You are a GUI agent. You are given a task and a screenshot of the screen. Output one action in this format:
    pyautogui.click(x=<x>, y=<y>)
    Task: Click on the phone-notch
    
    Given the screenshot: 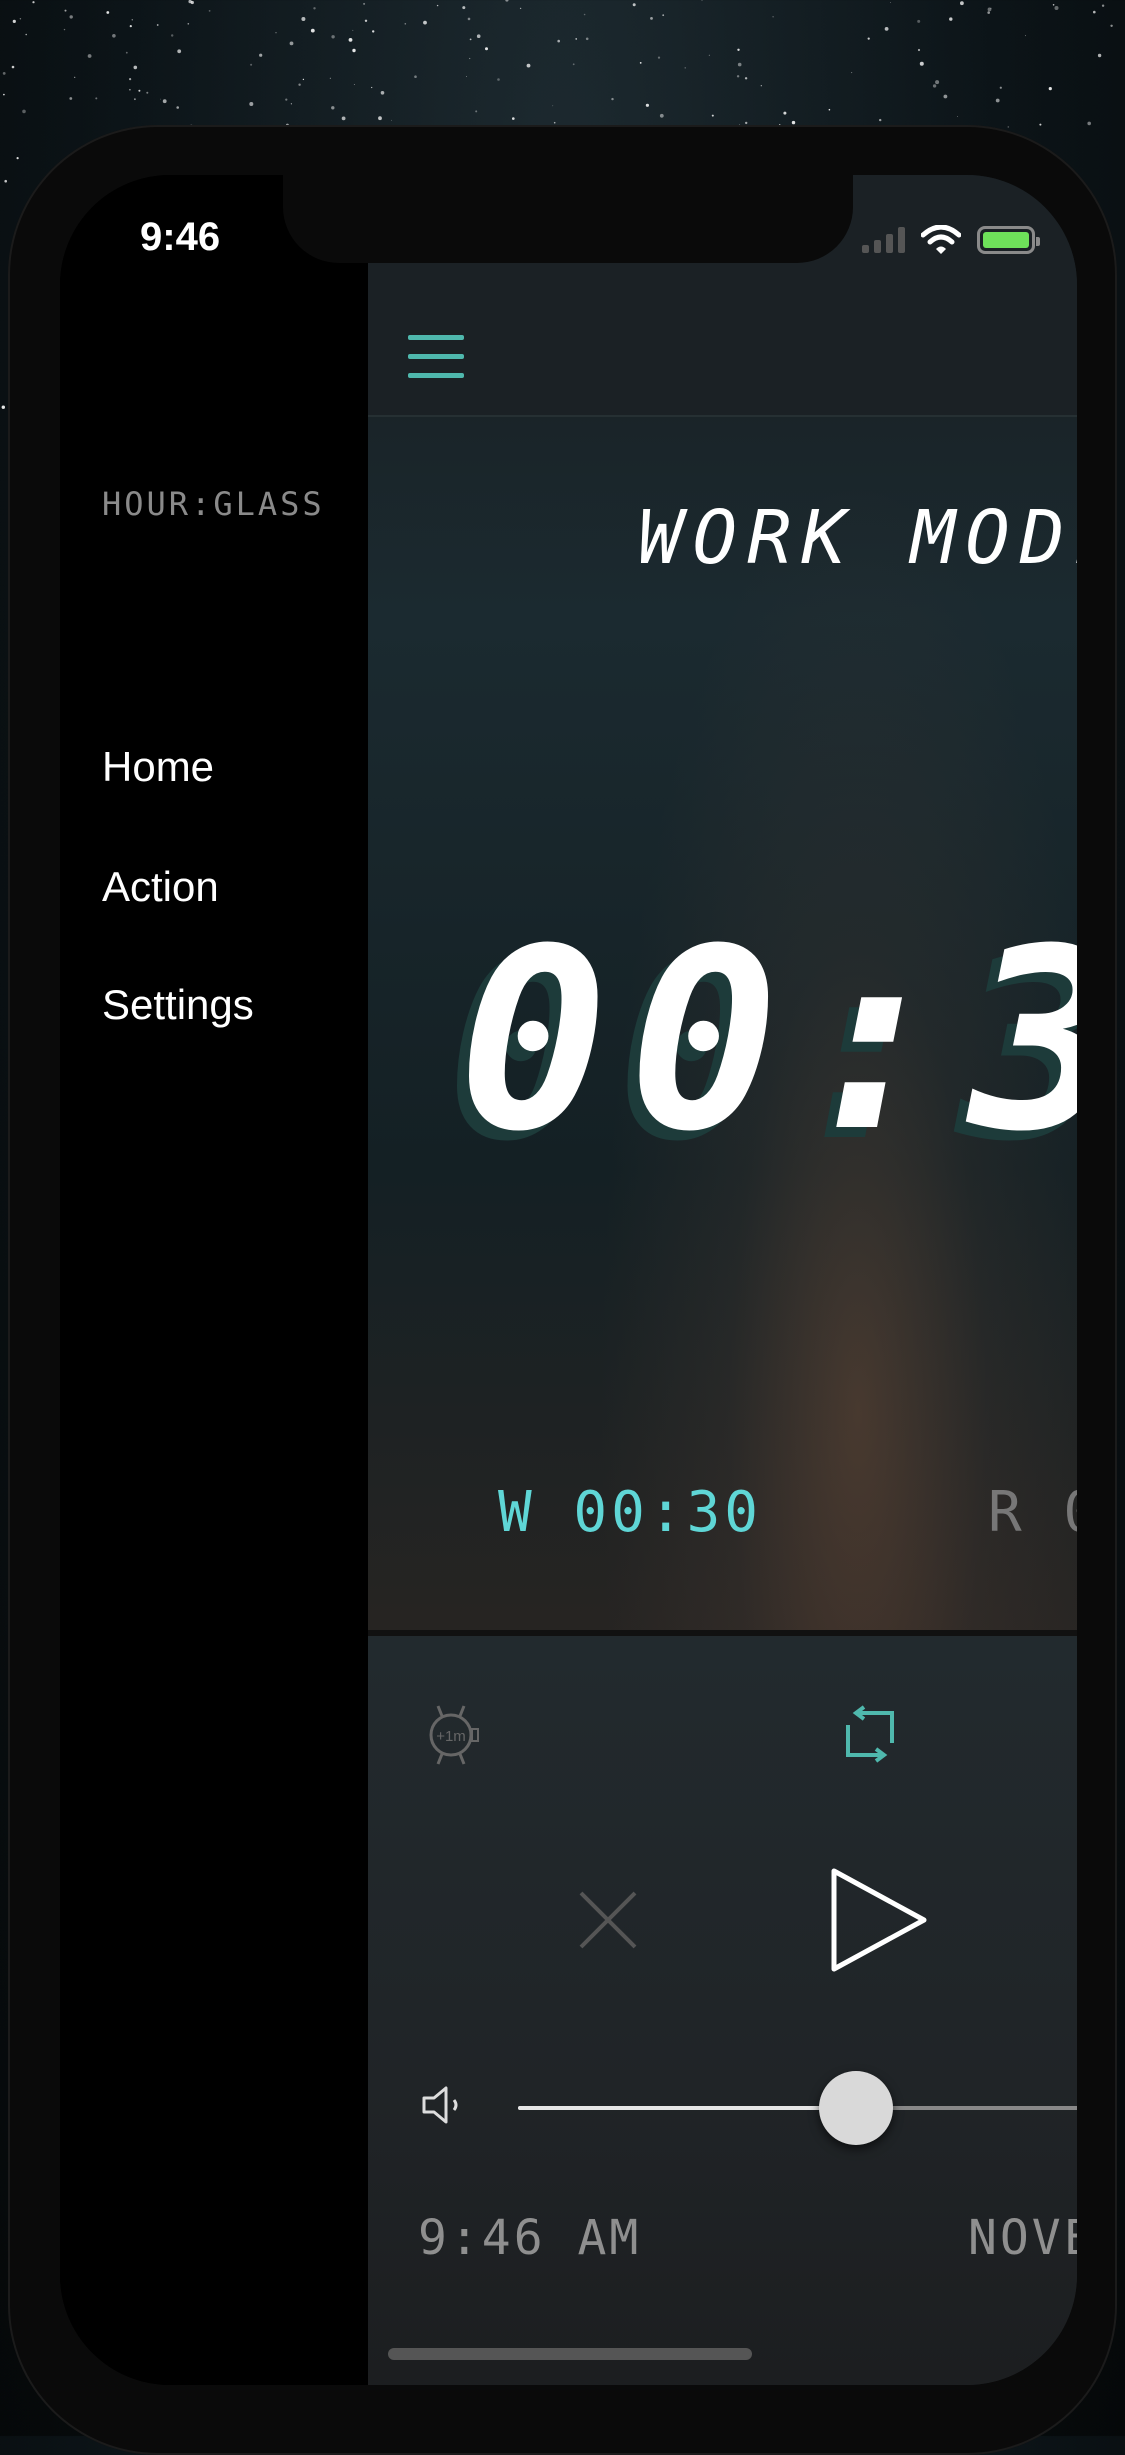 What is the action you would take?
    pyautogui.click(x=568, y=219)
    